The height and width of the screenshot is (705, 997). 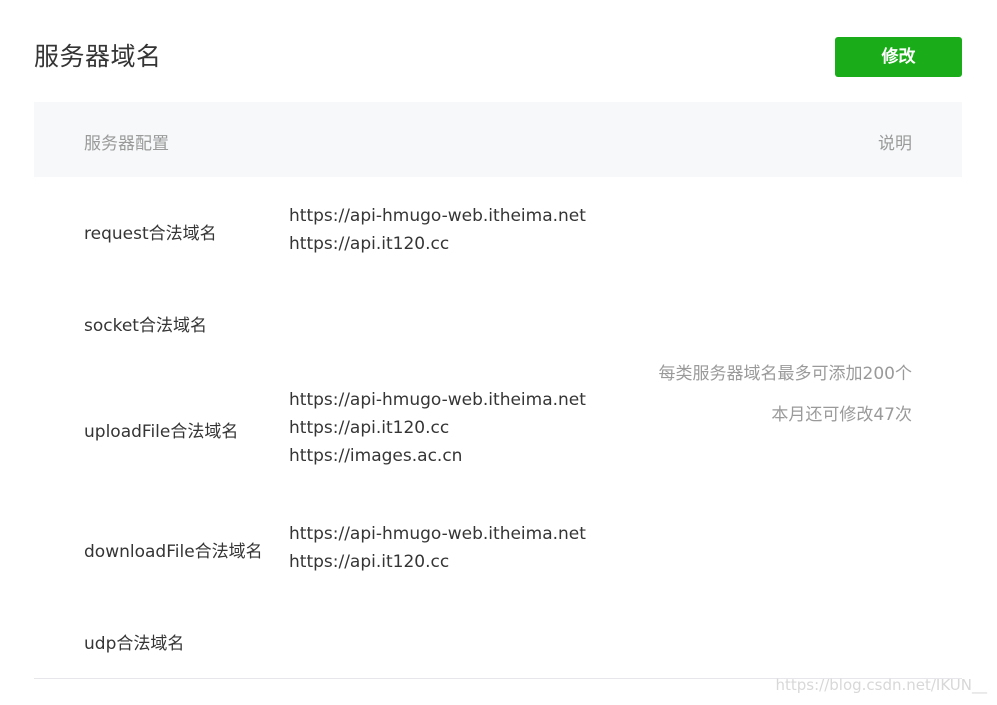 What do you see at coordinates (173, 552) in the screenshot?
I see `row-label-downloadfile: downloadFile合法域名` at bounding box center [173, 552].